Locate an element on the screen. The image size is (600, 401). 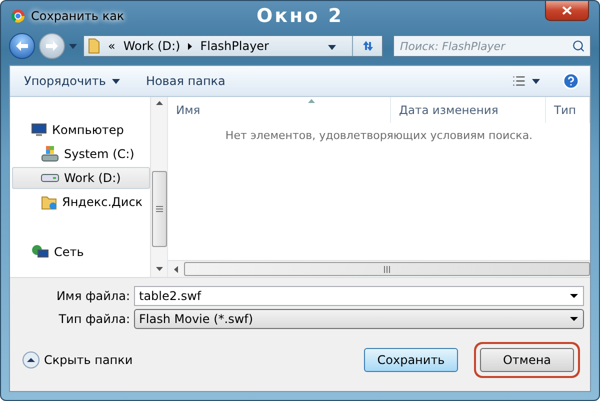
refresh-icon is located at coordinates (367, 46).